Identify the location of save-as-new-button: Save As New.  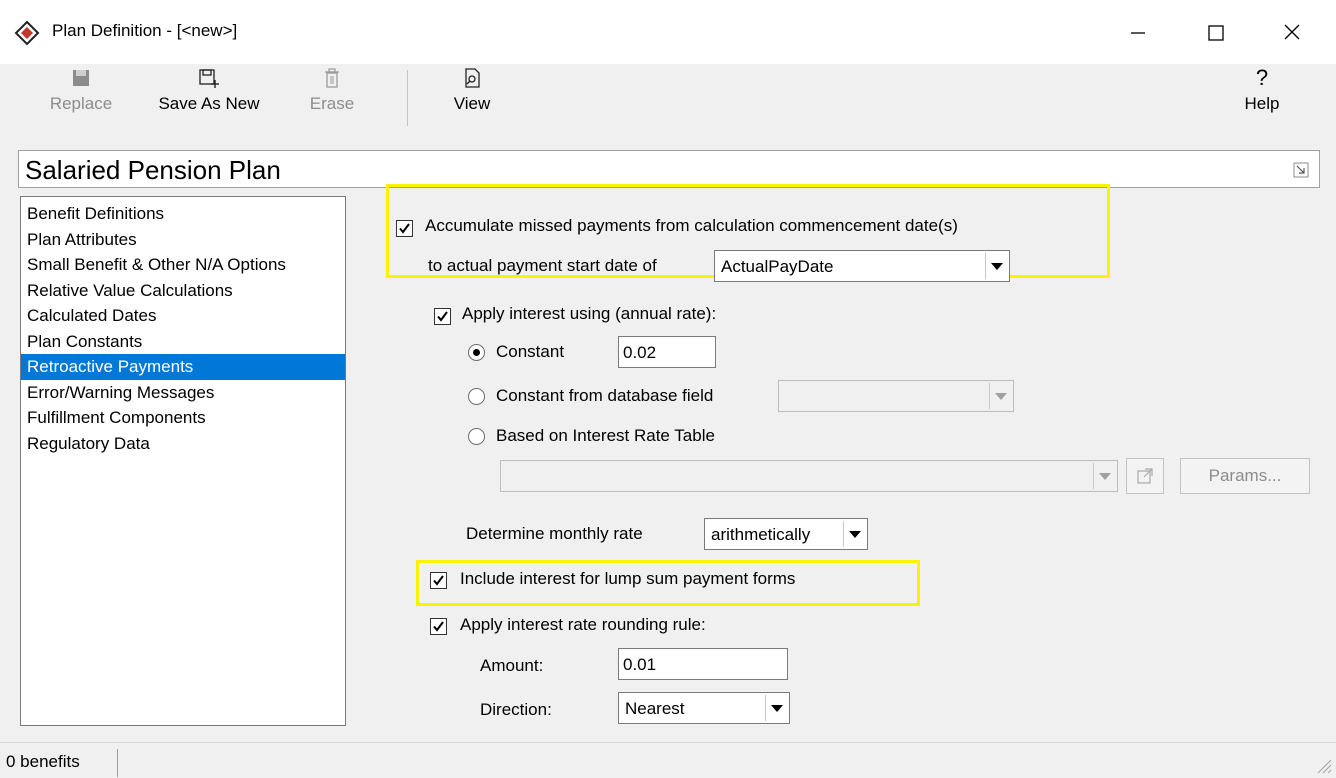
(209, 98).